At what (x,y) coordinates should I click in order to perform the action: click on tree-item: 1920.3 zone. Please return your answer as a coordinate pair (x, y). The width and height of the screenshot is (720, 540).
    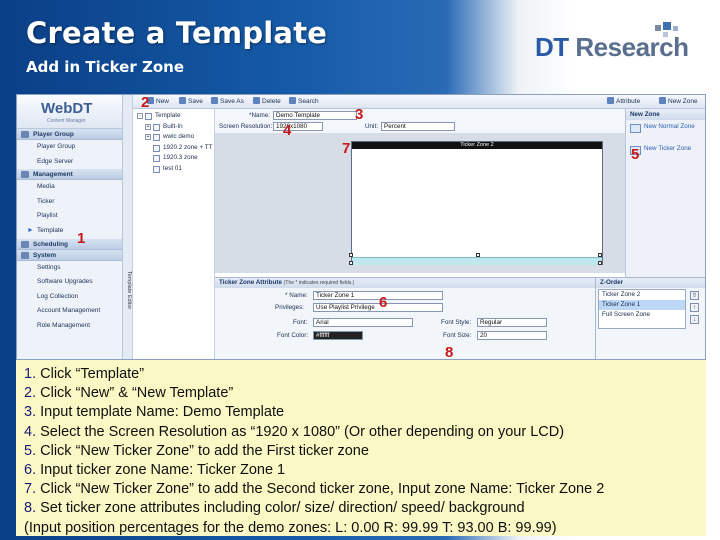
    Looking at the image, I should click on (173, 158).